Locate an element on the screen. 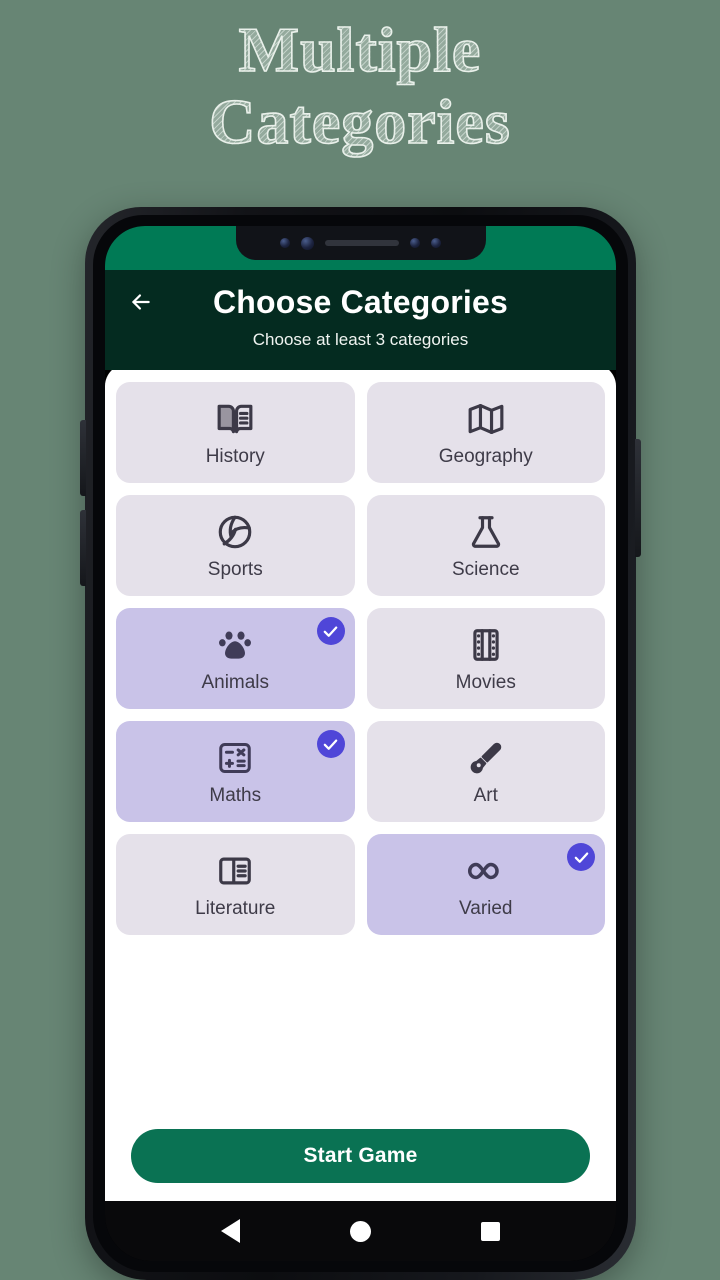 The width and height of the screenshot is (720, 1280). earpiece-speaker-icon is located at coordinates (362, 243).